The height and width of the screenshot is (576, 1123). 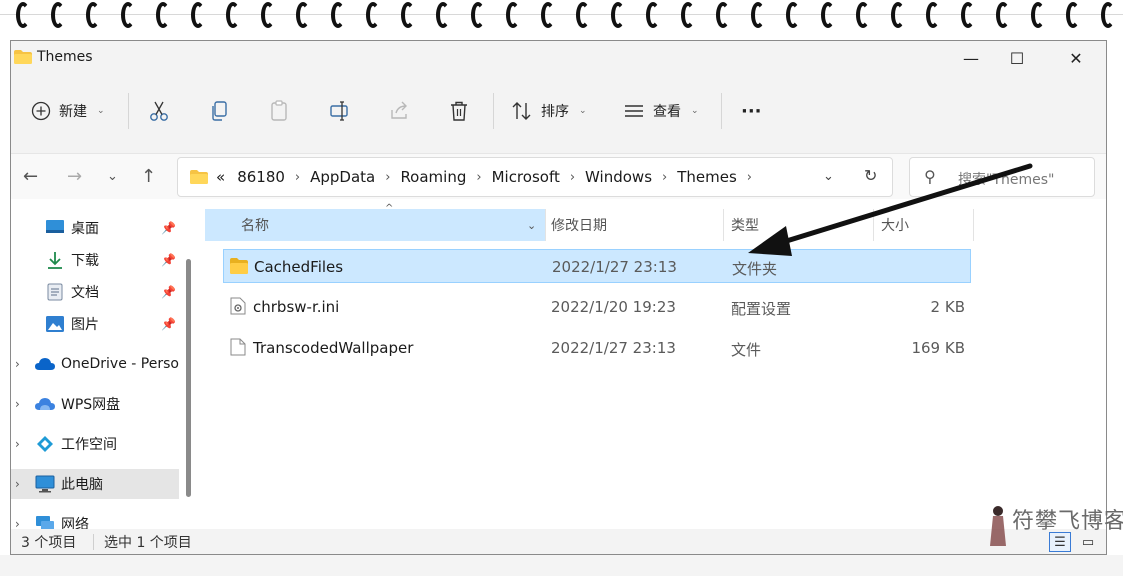 What do you see at coordinates (661, 111) in the screenshot?
I see `view-button: 查看 ⌄` at bounding box center [661, 111].